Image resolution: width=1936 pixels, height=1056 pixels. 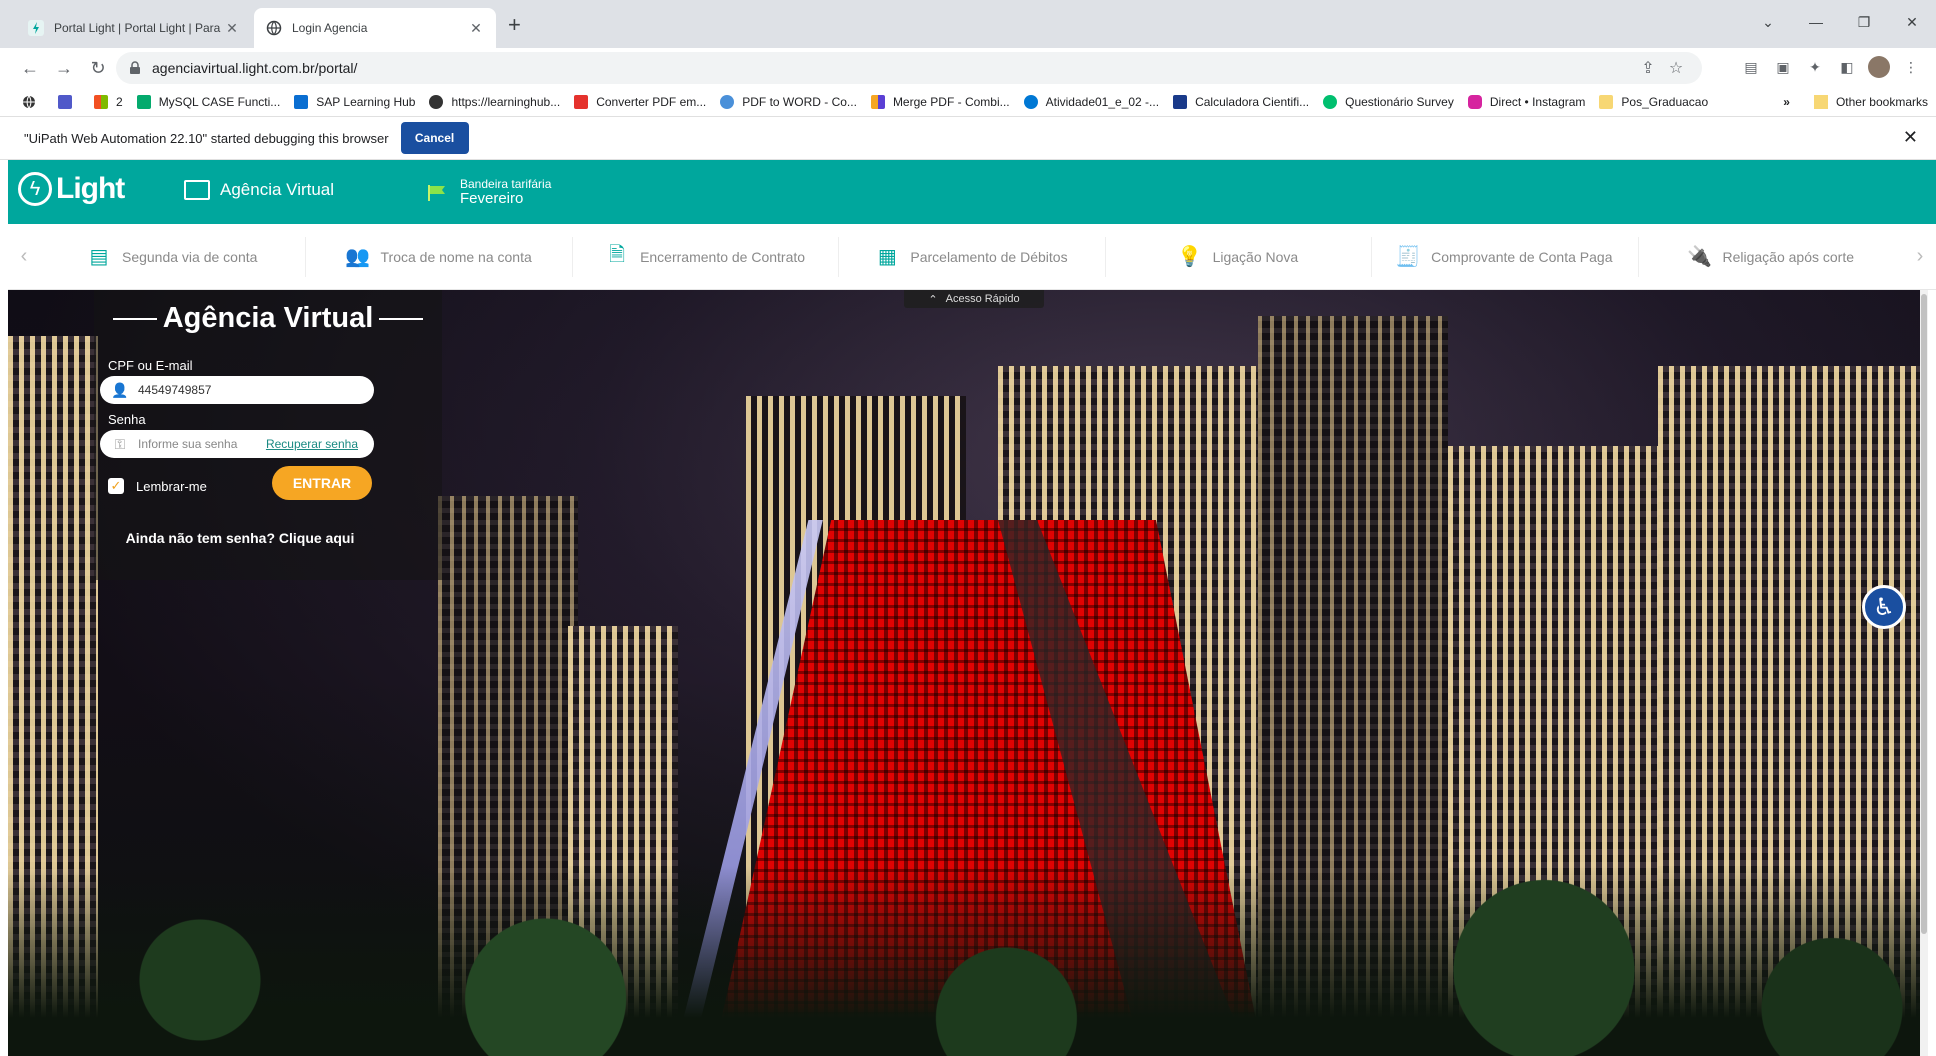 I want to click on window-controls: ⌄ — ❐ ✕, so click(x=1840, y=22).